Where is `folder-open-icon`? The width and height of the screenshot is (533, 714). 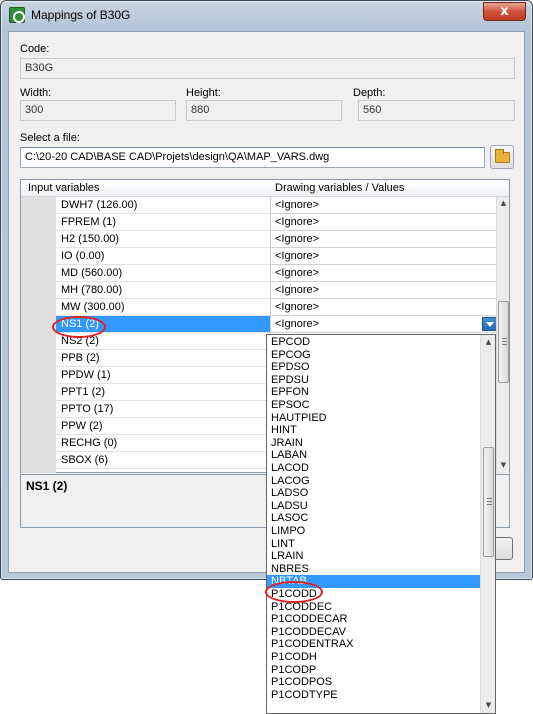
folder-open-icon is located at coordinates (502, 156).